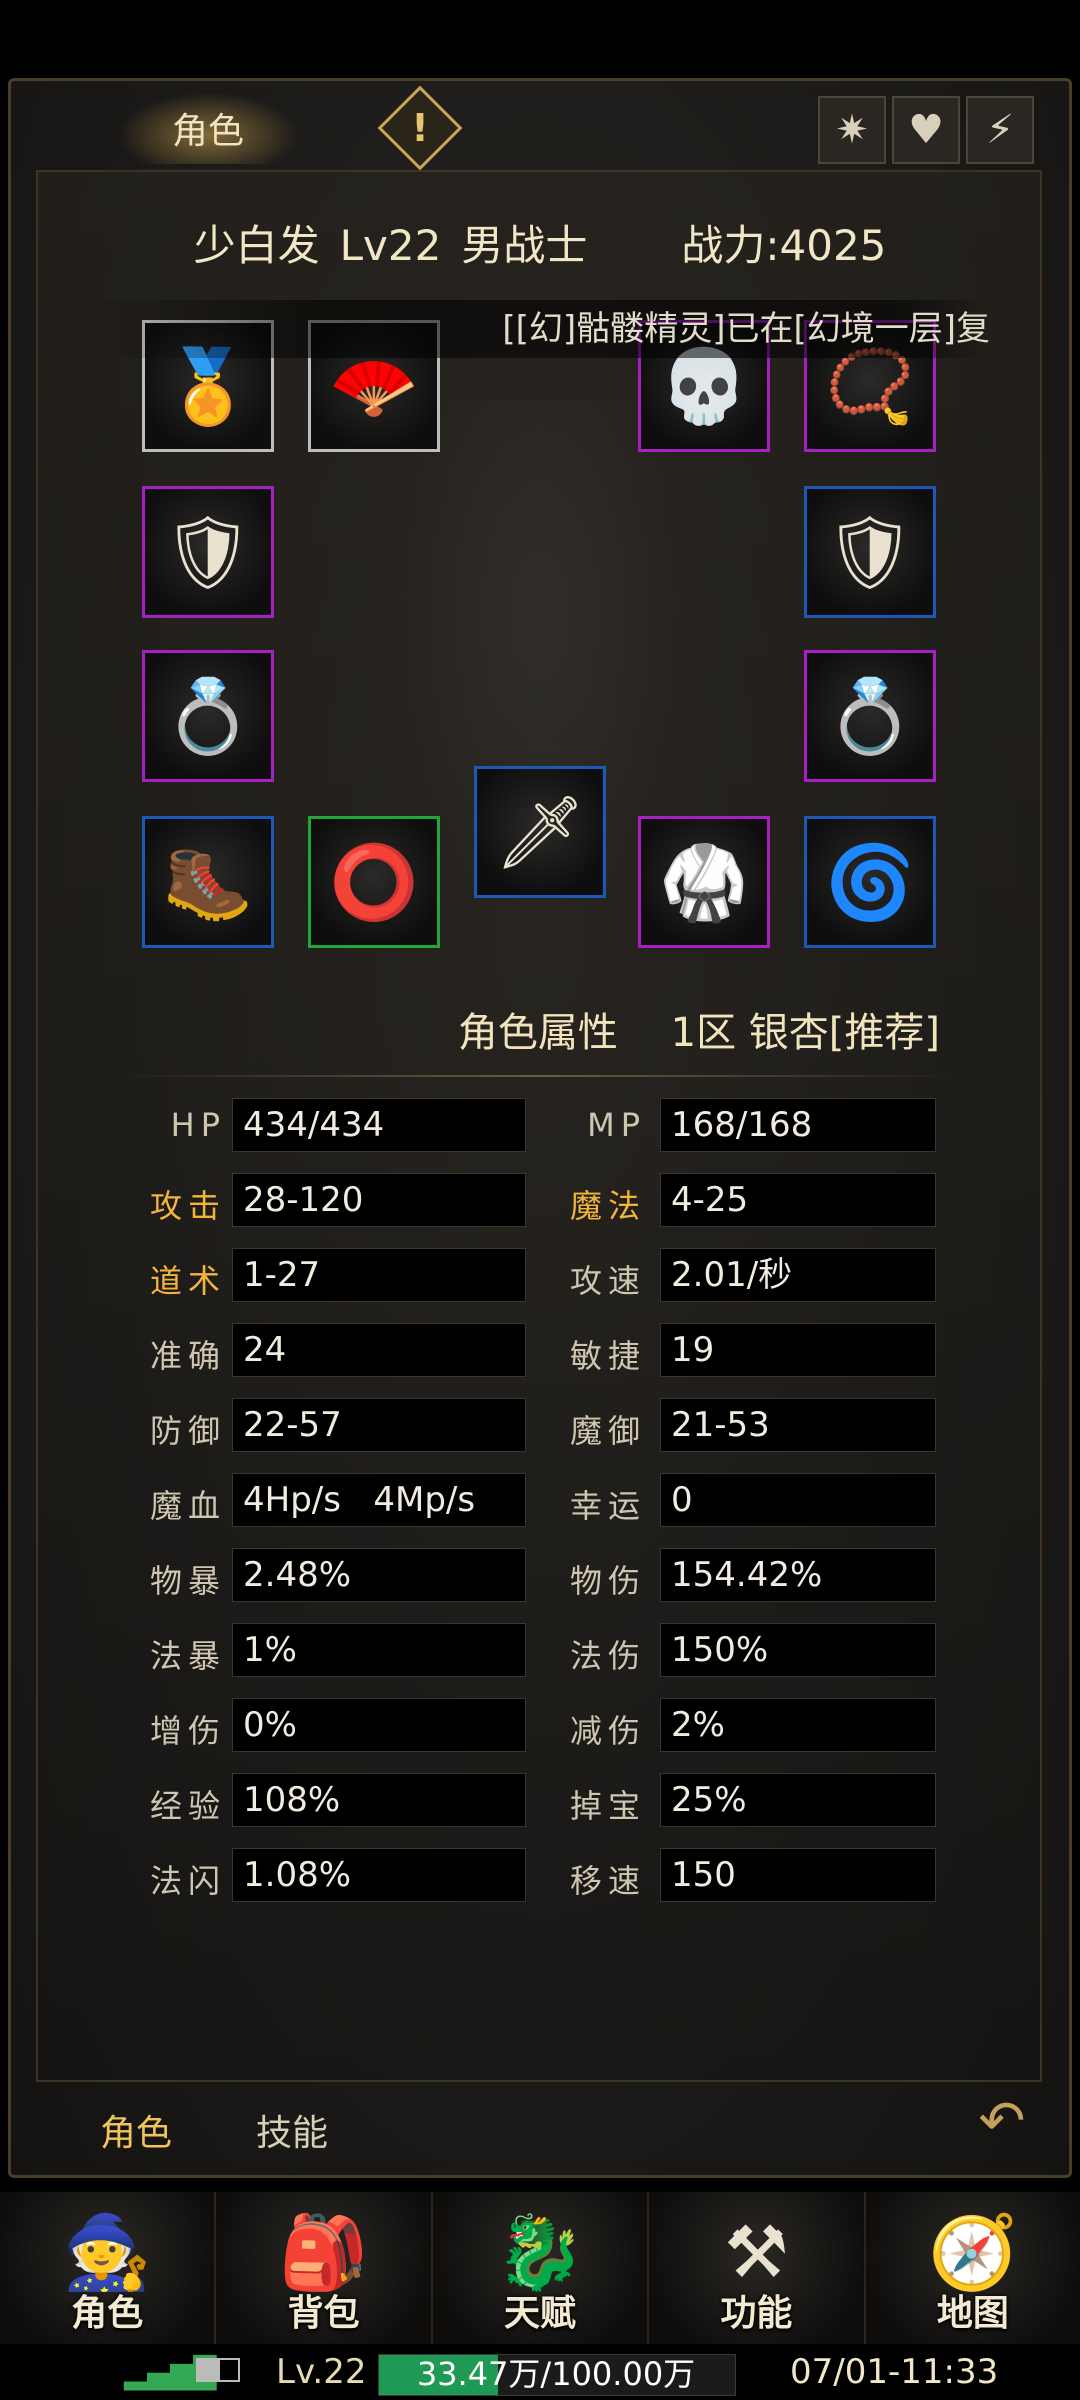  Describe the element at coordinates (107, 2313) in the screenshot. I see `nav-label: 角色` at that location.